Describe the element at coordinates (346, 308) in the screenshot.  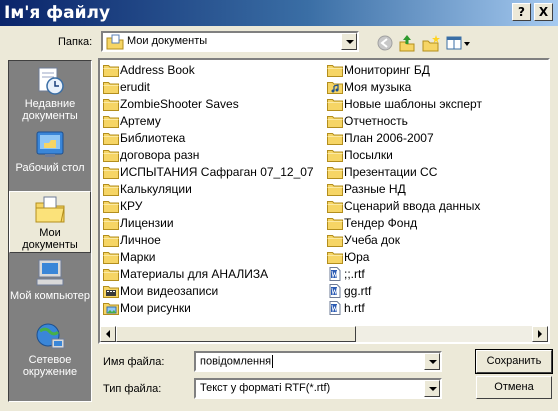
I see `file-item: h.rtf` at that location.